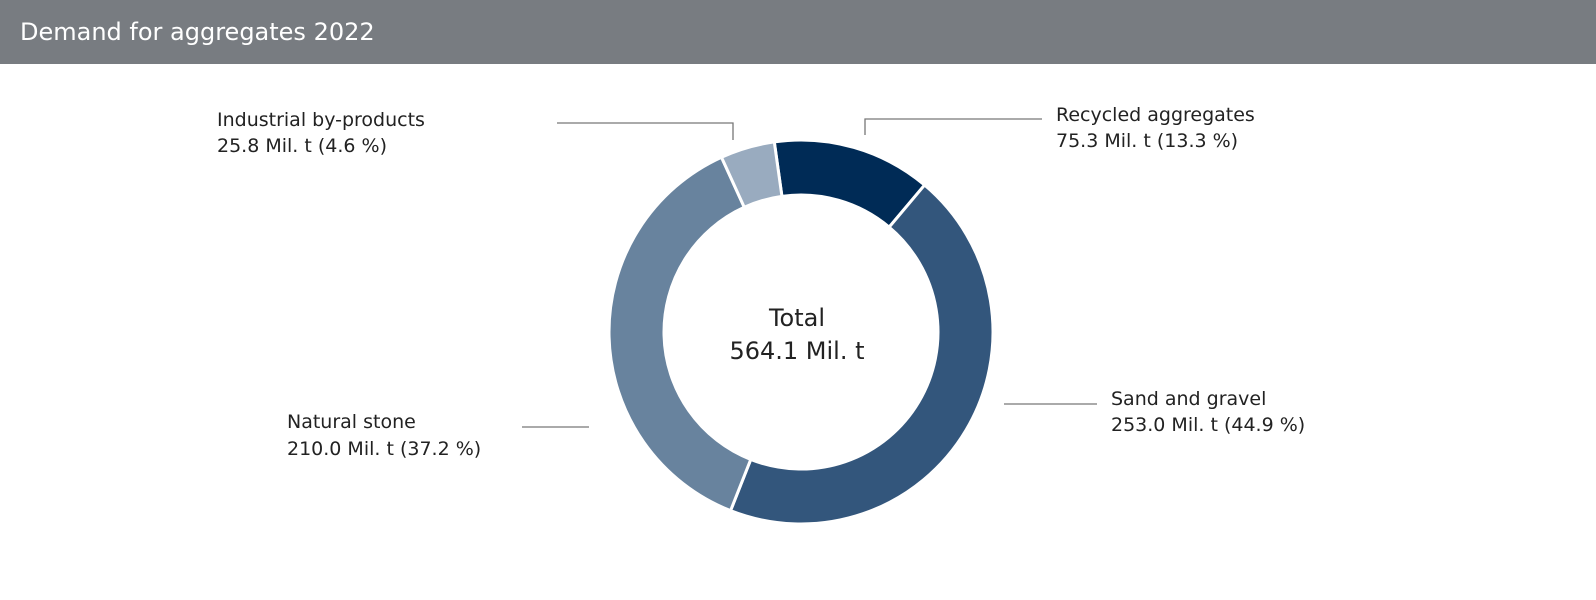  I want to click on slice-value-sand: 253.0 Mil. t (44.9 %), so click(1208, 425).